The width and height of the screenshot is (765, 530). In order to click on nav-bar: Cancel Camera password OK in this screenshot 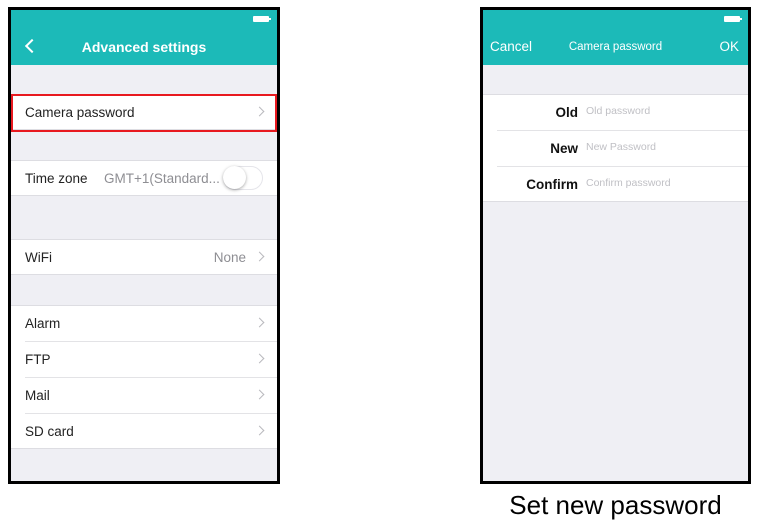, I will do `click(615, 37)`.